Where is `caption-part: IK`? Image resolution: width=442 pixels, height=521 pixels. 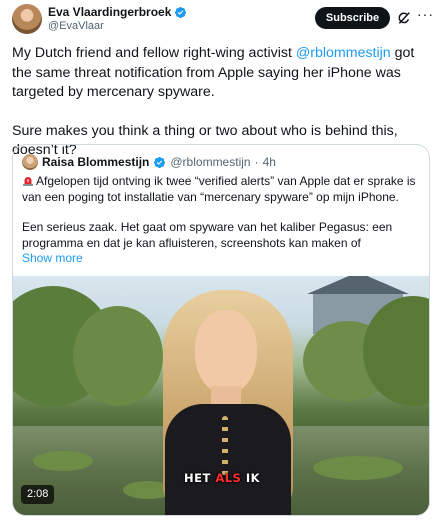 caption-part: IK is located at coordinates (251, 478).